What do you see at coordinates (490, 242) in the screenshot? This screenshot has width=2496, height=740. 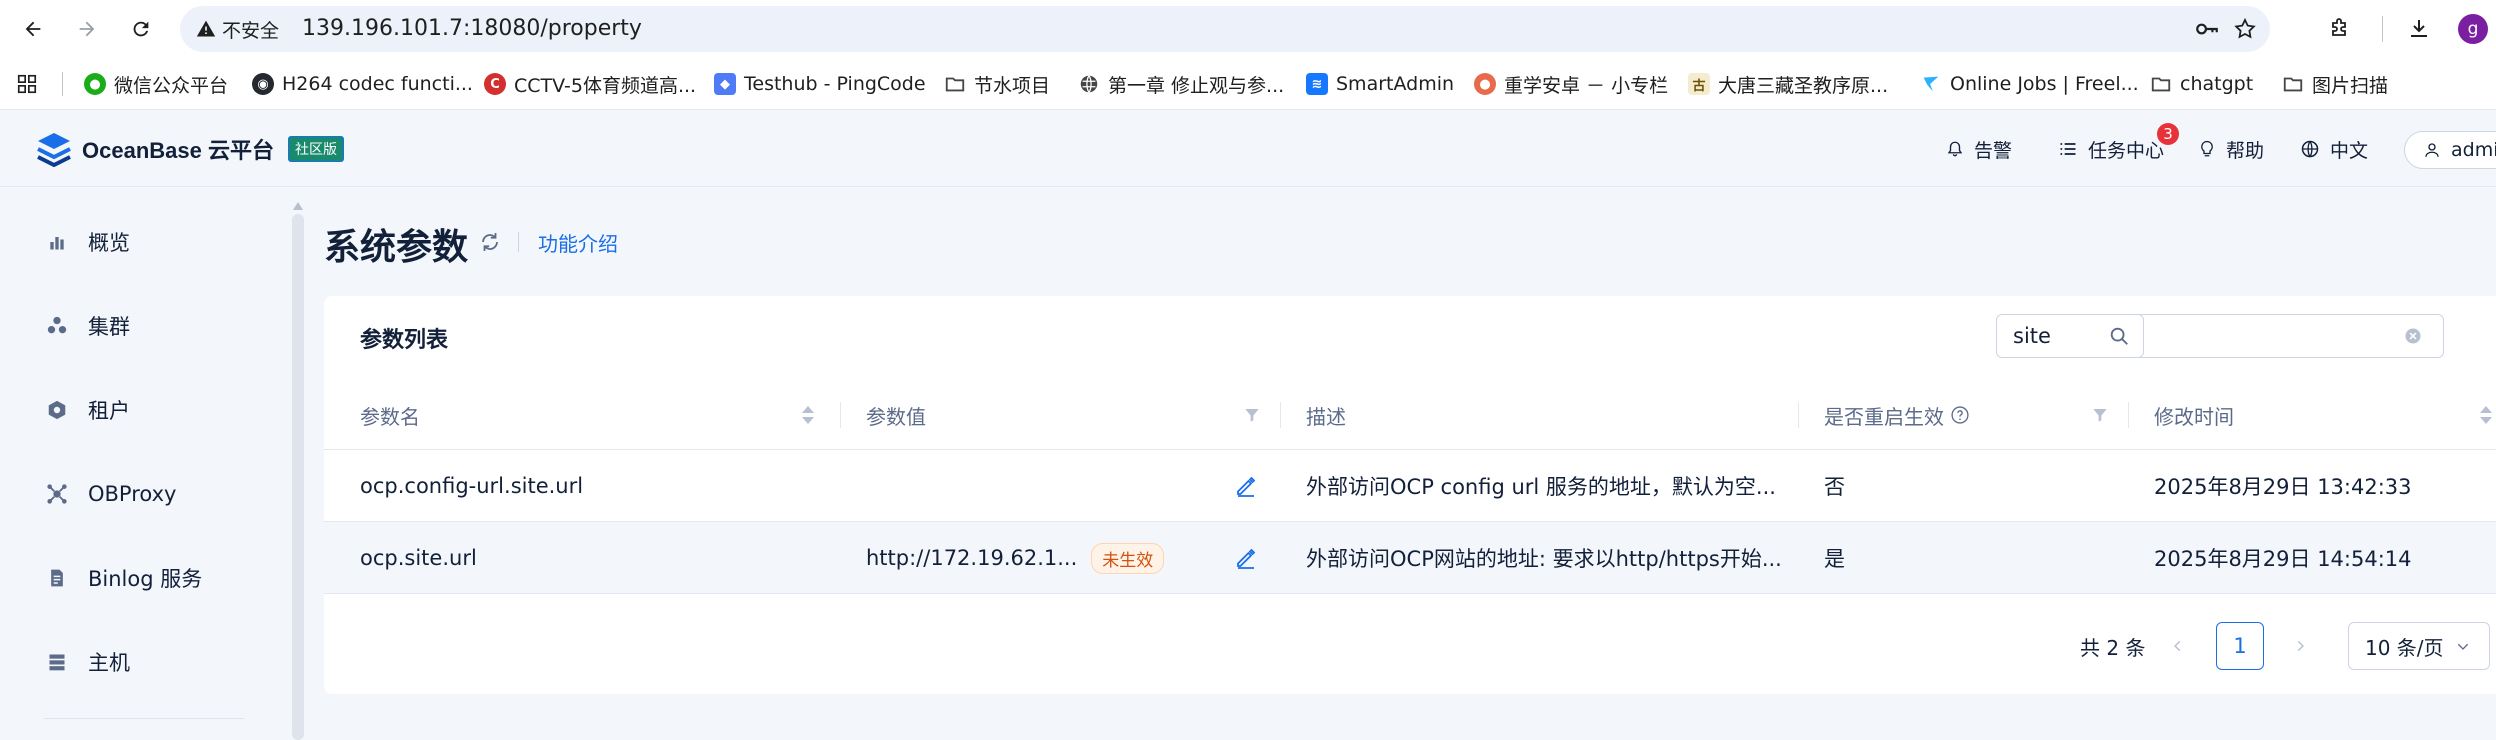 I see `refresh-icon` at bounding box center [490, 242].